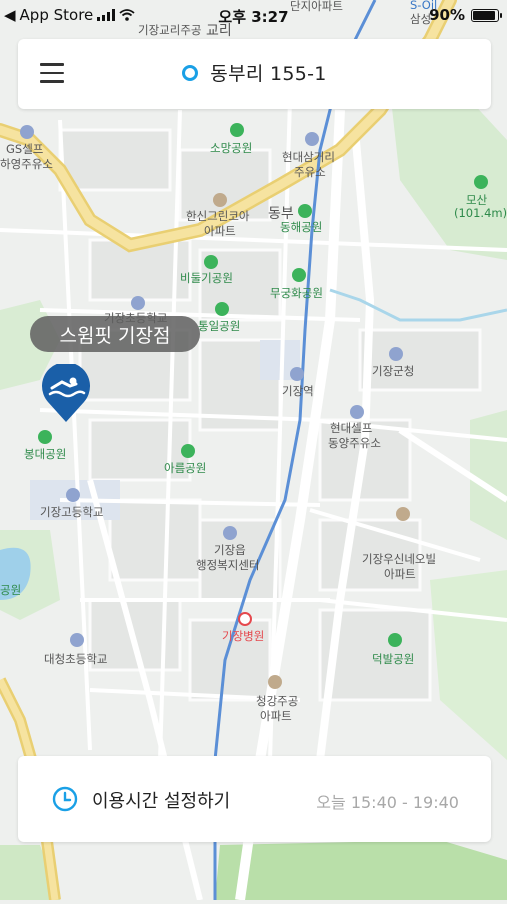 Image resolution: width=507 pixels, height=904 pixels. What do you see at coordinates (297, 374) in the screenshot?
I see `station-icon` at bounding box center [297, 374].